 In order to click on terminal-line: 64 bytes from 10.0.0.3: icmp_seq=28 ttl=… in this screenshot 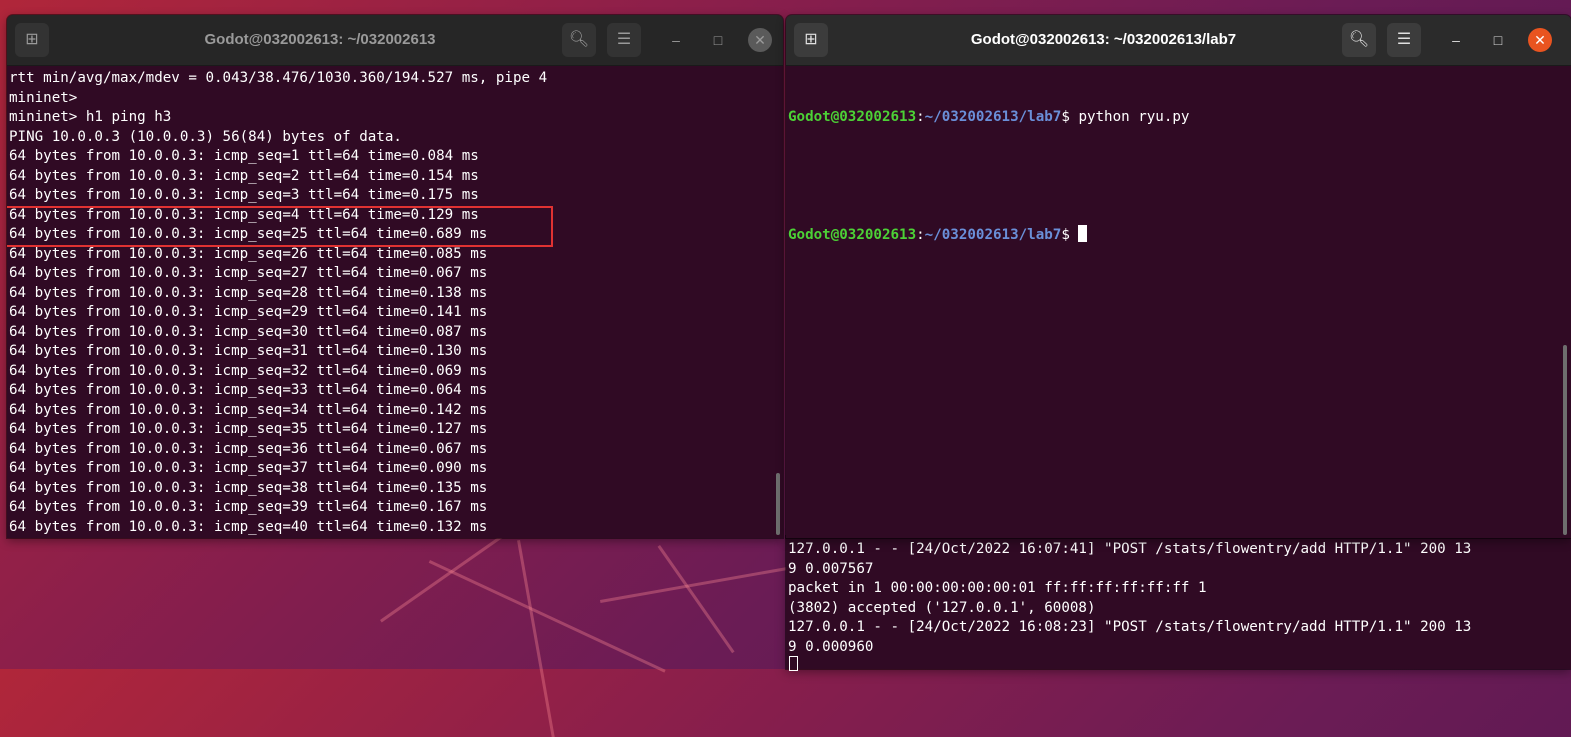, I will do `click(248, 292)`.